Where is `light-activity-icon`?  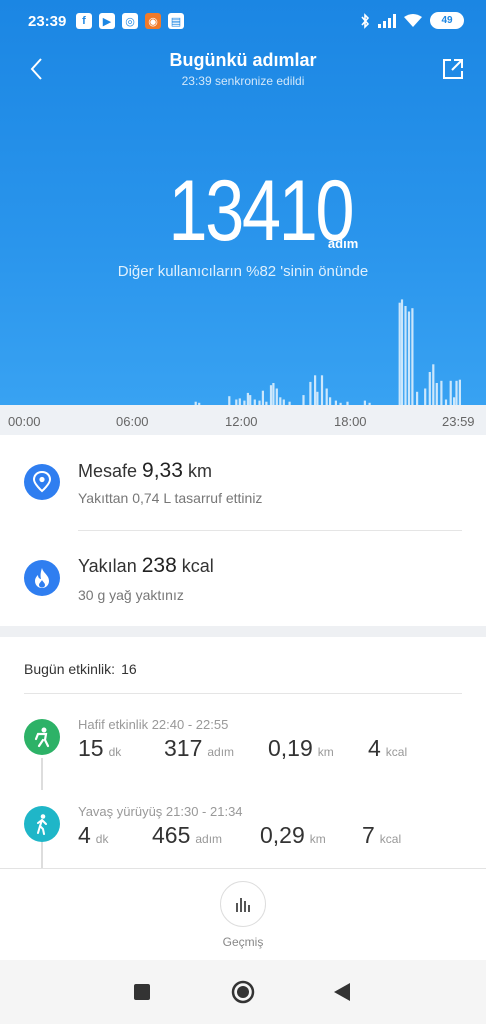 light-activity-icon is located at coordinates (42, 737).